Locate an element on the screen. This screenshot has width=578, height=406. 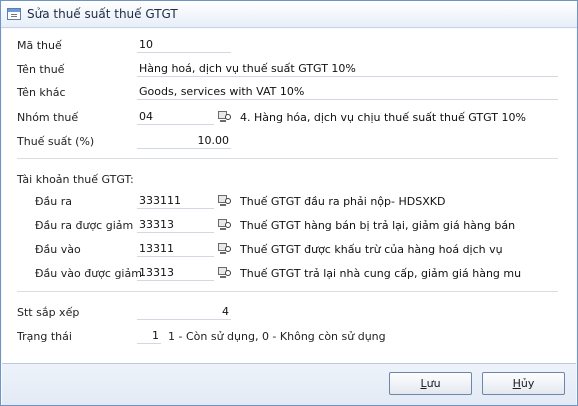
other-name-field: Goods, services with VAT 10% is located at coordinates (347, 92).